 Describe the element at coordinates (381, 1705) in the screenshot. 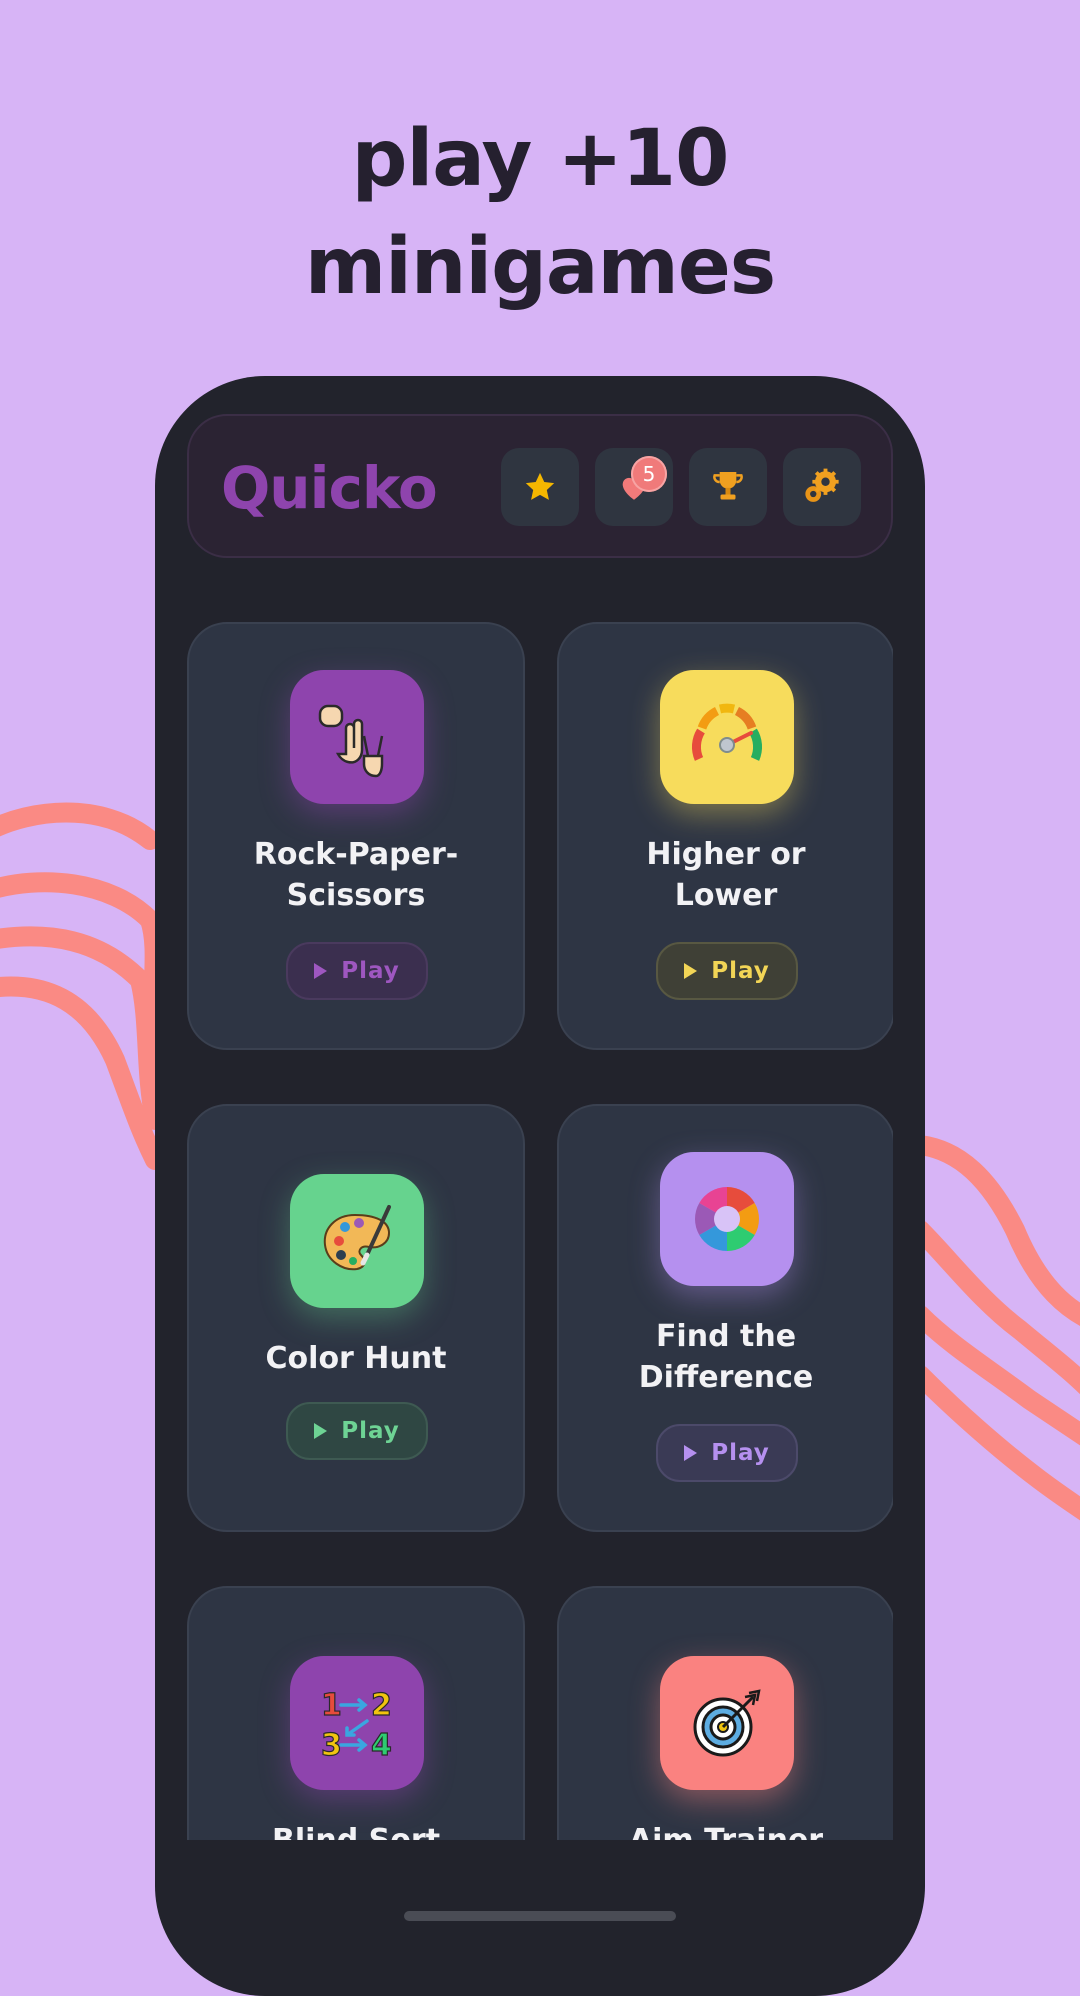

I see `svg-text: 2` at that location.